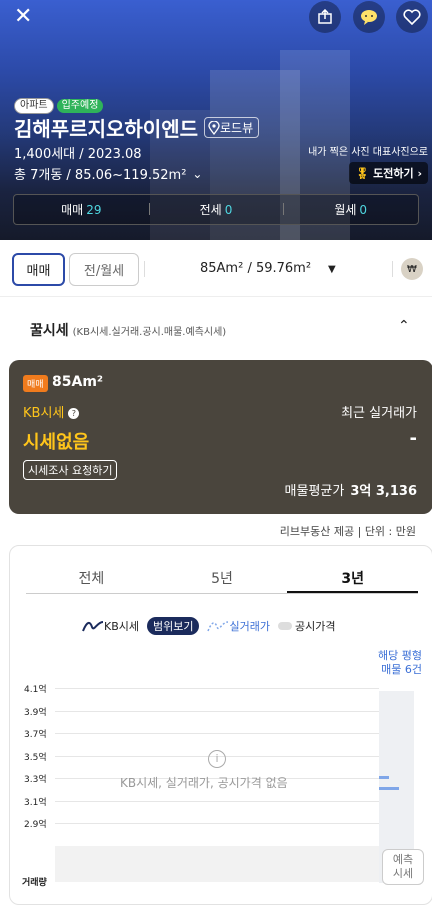 The height and width of the screenshot is (905, 432). Describe the element at coordinates (104, 269) in the screenshot. I see `tab-rent: 전/월세` at that location.